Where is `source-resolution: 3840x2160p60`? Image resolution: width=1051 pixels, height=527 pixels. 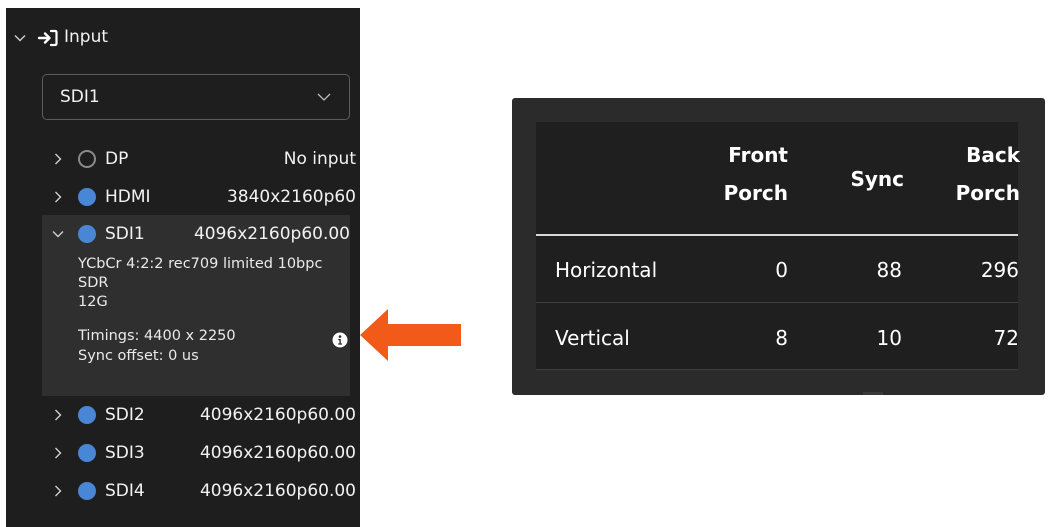
source-resolution: 3840x2160p60 is located at coordinates (291, 197).